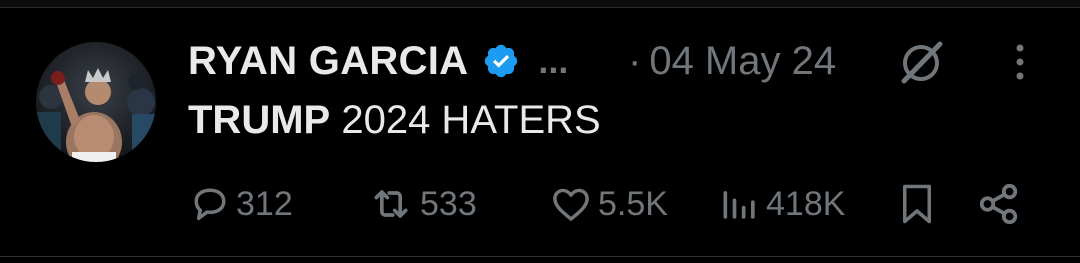 The width and height of the screenshot is (1080, 263). I want to click on verified-badge-icon, so click(501, 61).